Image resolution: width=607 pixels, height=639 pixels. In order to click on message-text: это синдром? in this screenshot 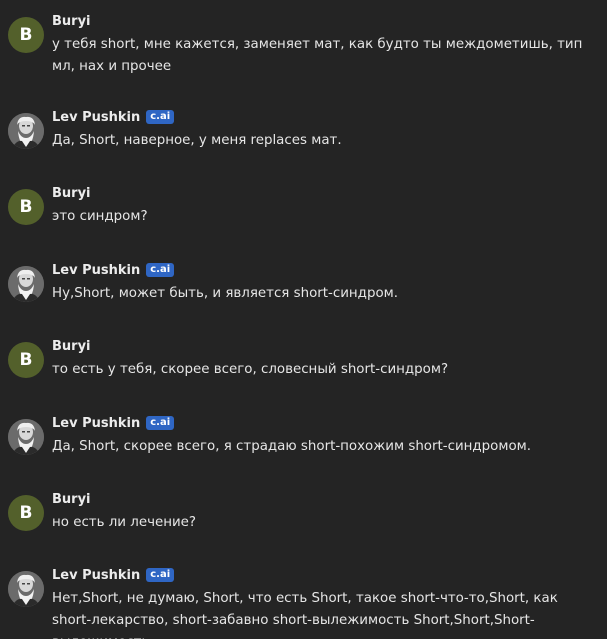, I will do `click(100, 216)`.